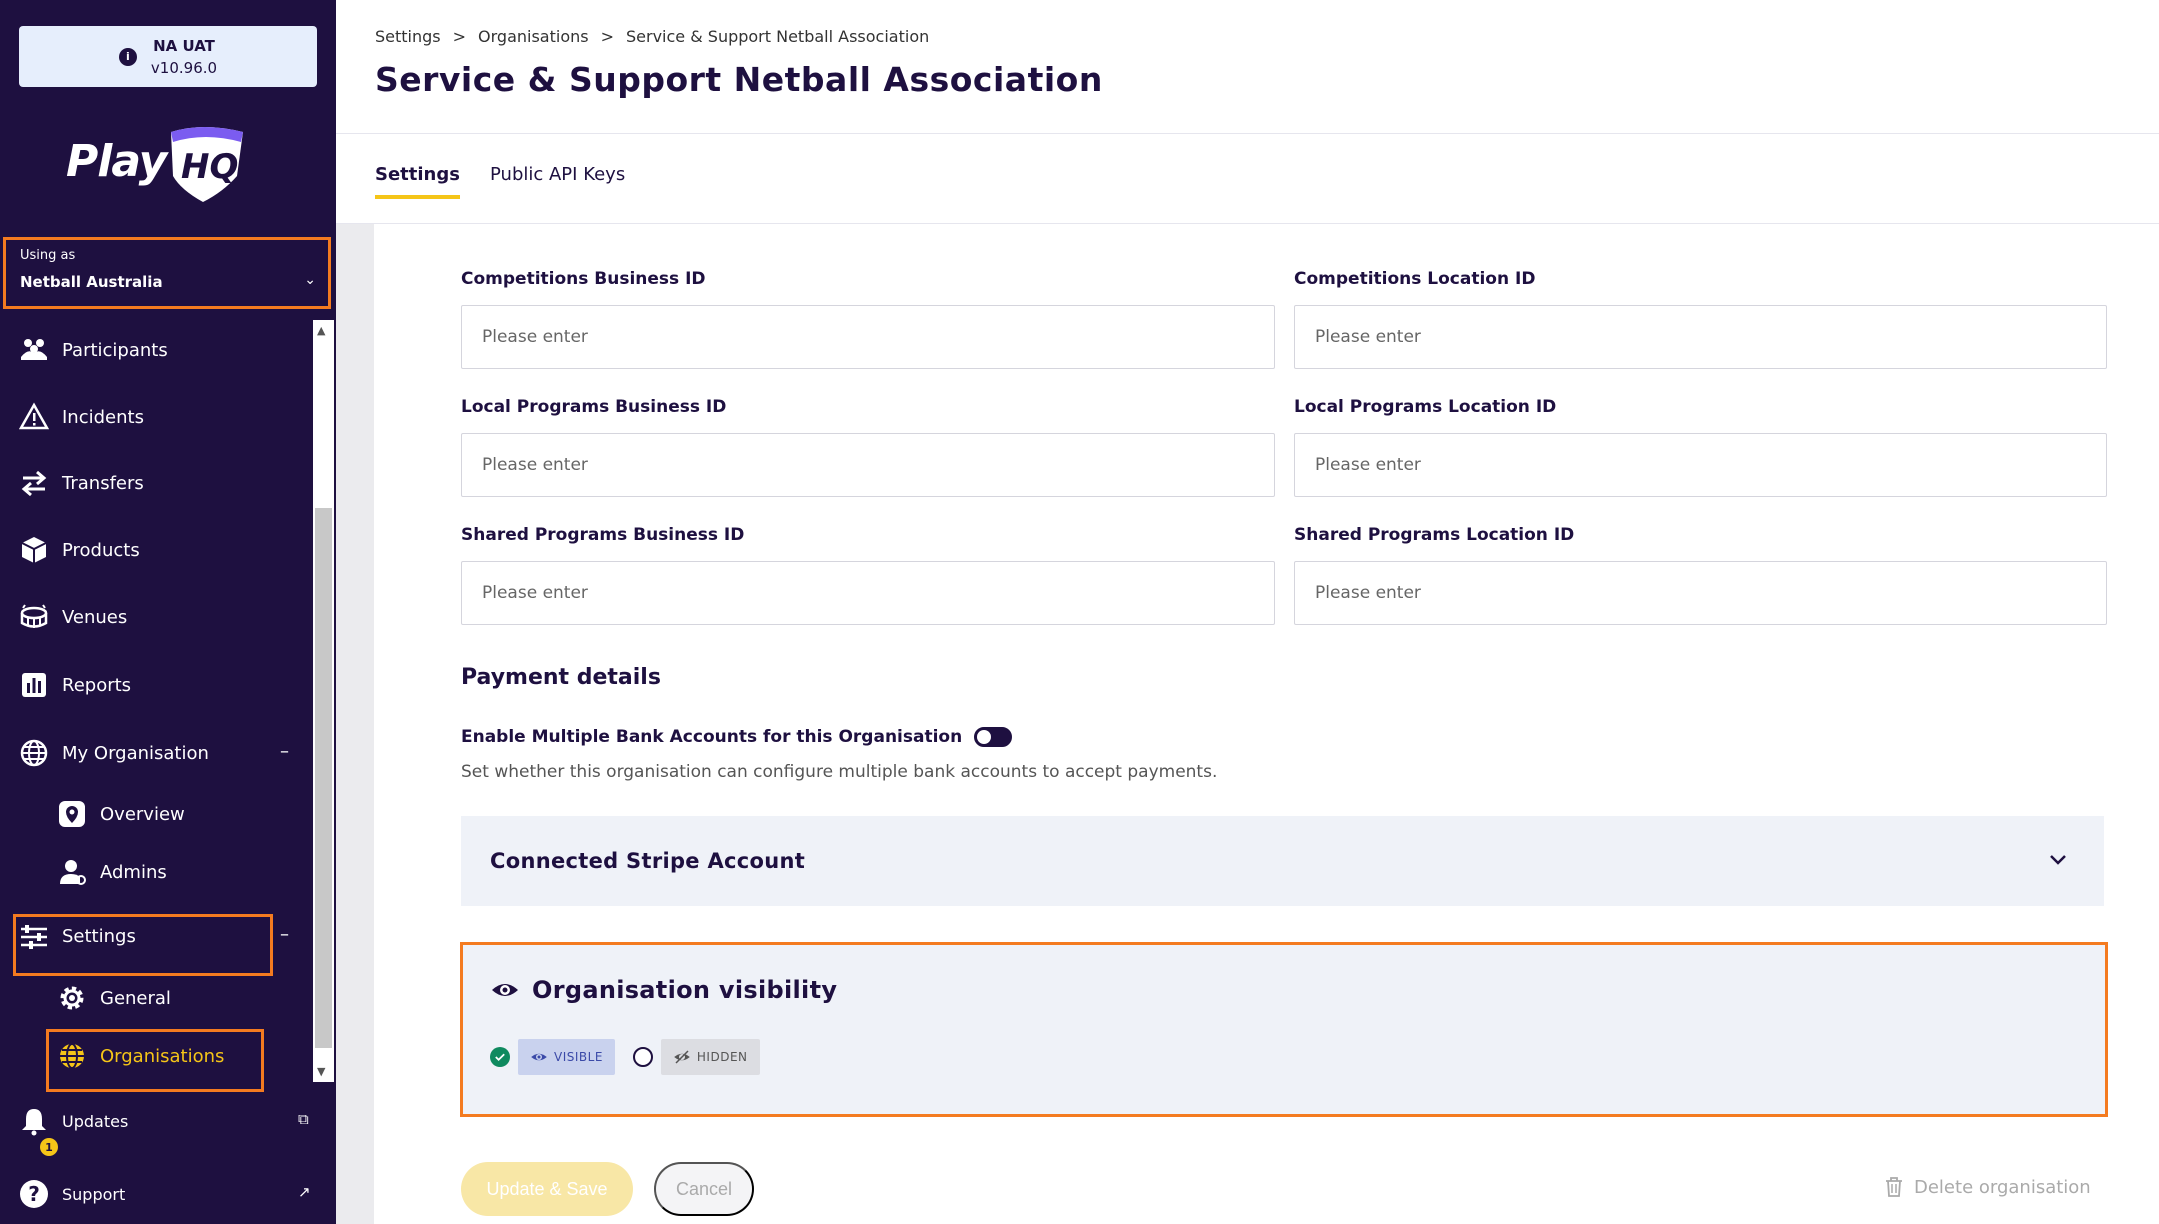  I want to click on sidebar-item-my-organisation: My Organisation, so click(113, 753).